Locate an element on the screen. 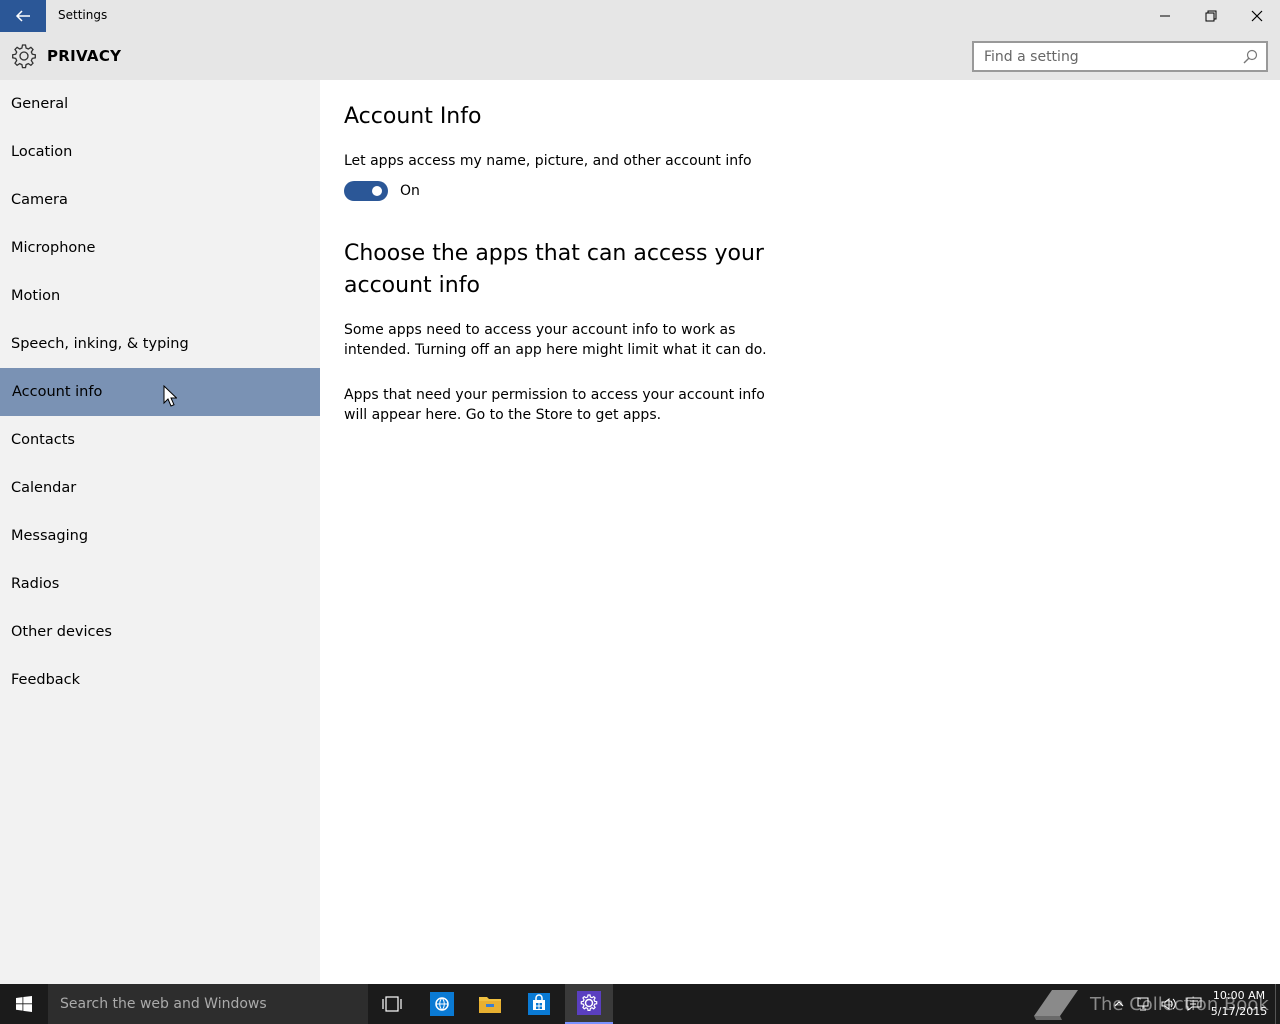 This screenshot has height=1024, width=1280. search-input is located at coordinates (1099, 56).